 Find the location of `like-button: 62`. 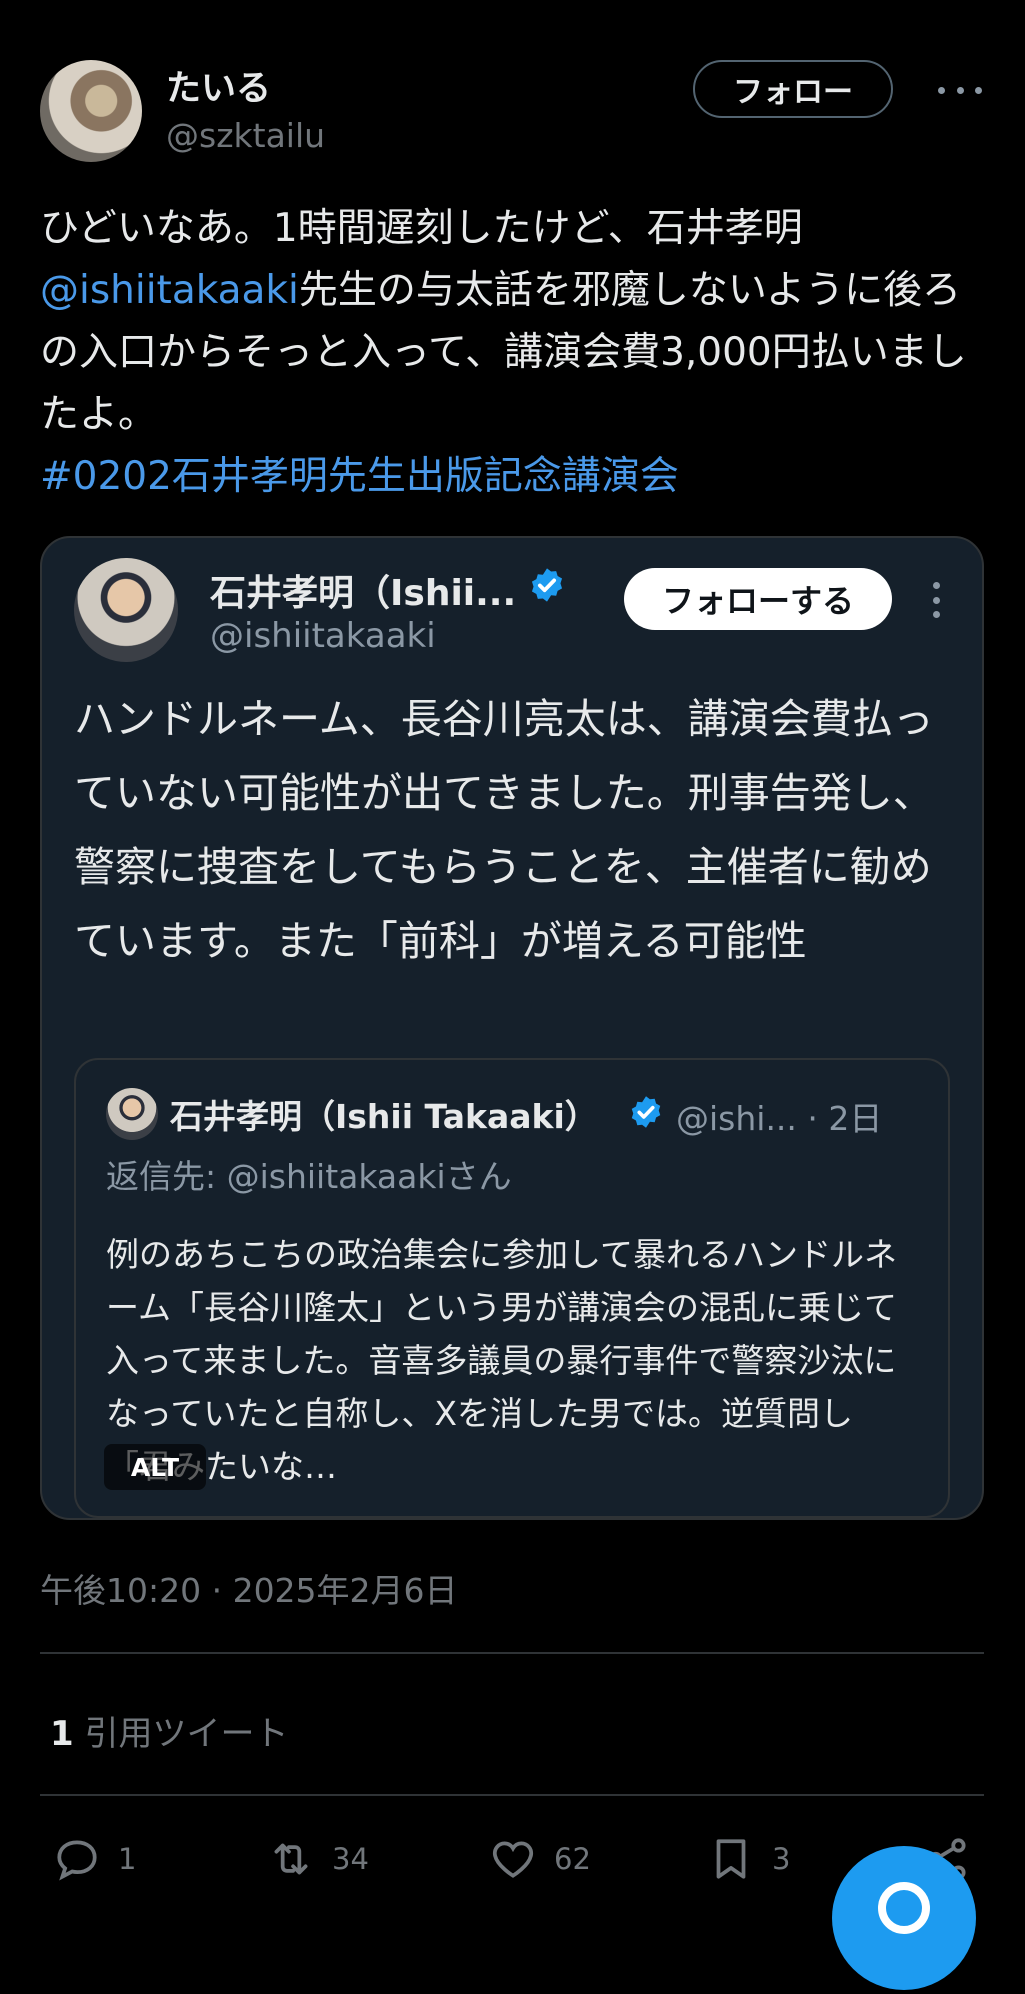

like-button: 62 is located at coordinates (539, 1859).